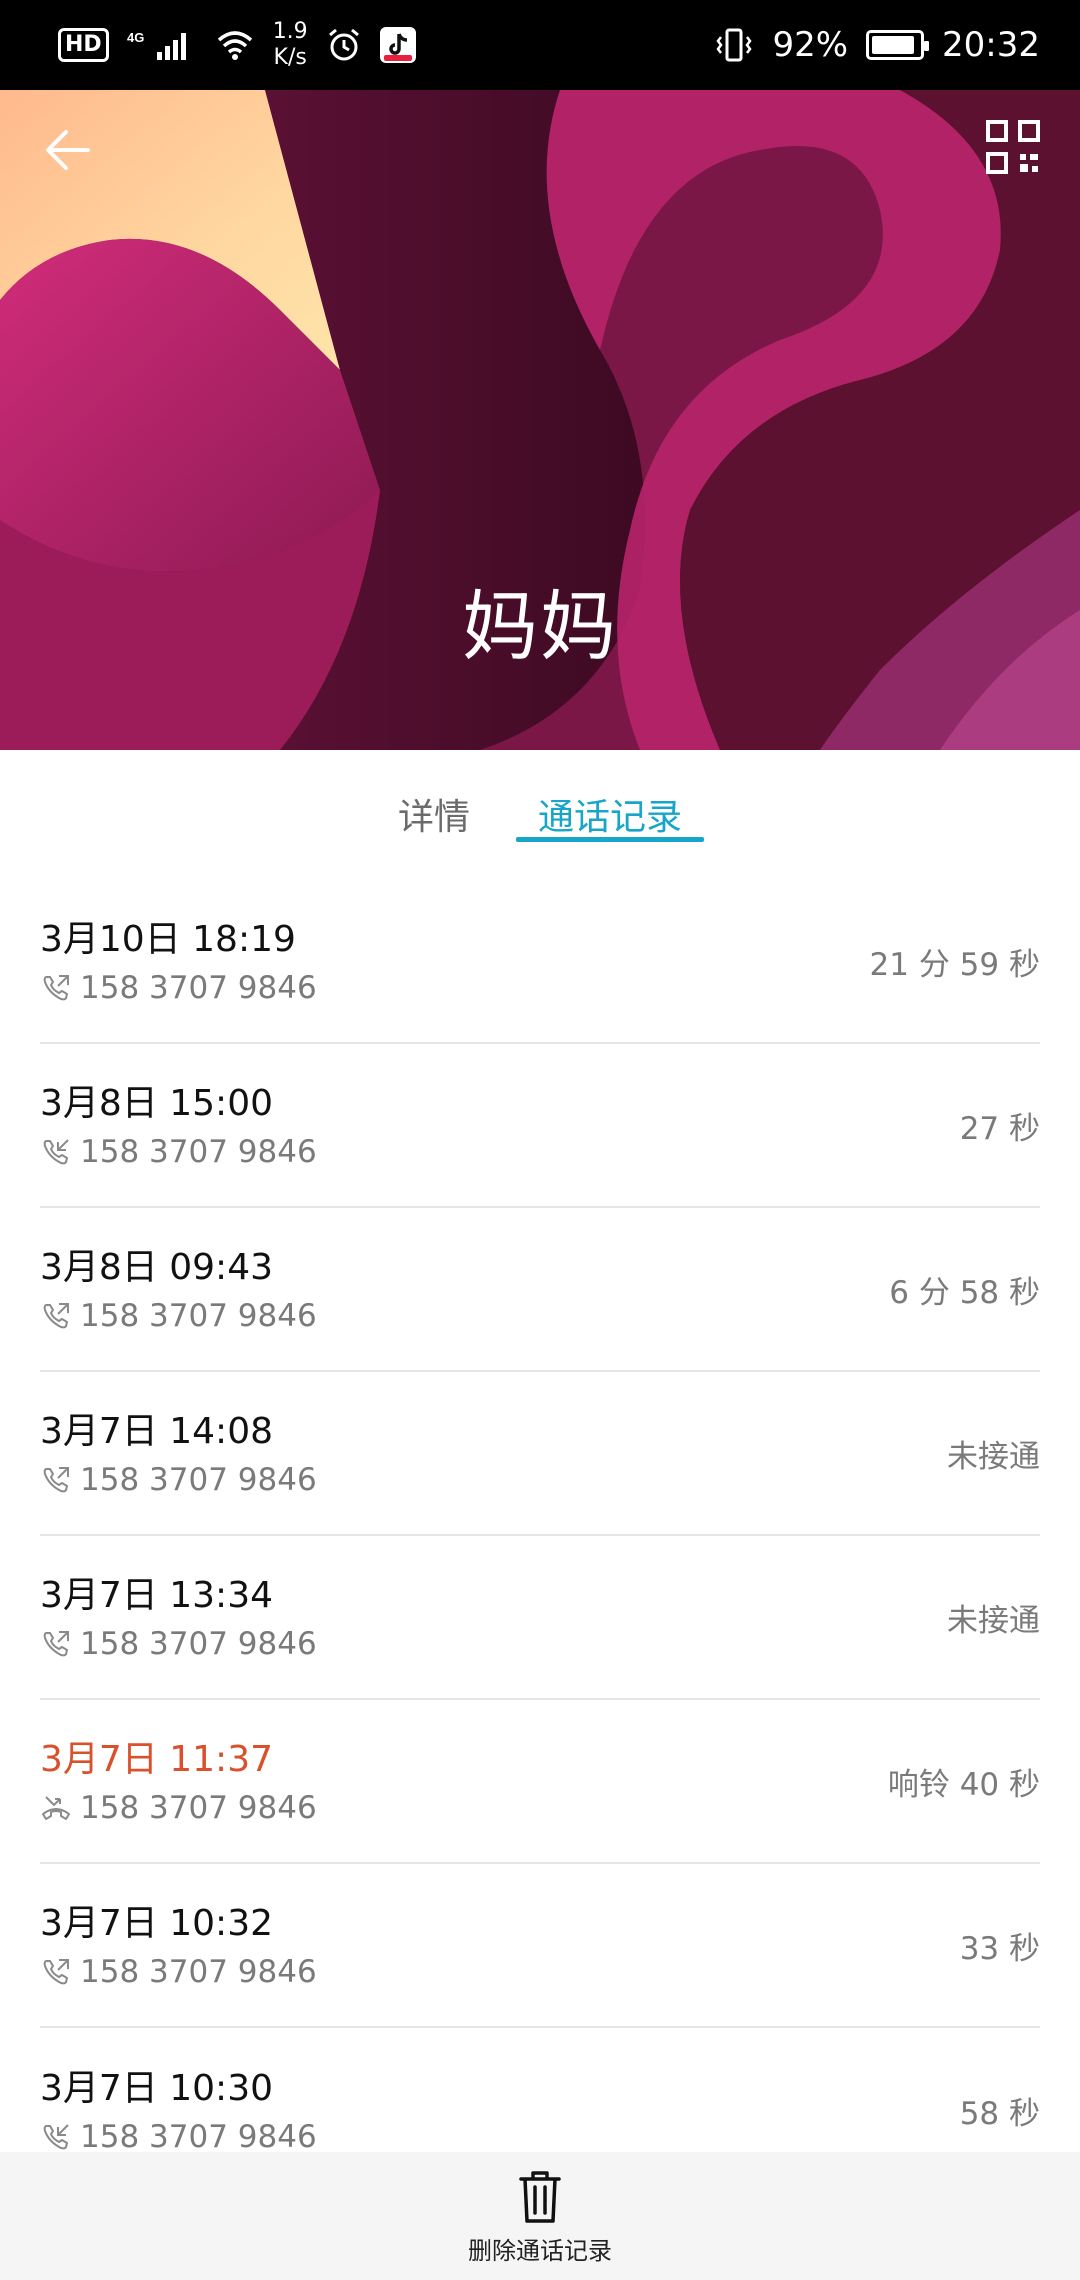  I want to click on alarm-icon, so click(344, 45).